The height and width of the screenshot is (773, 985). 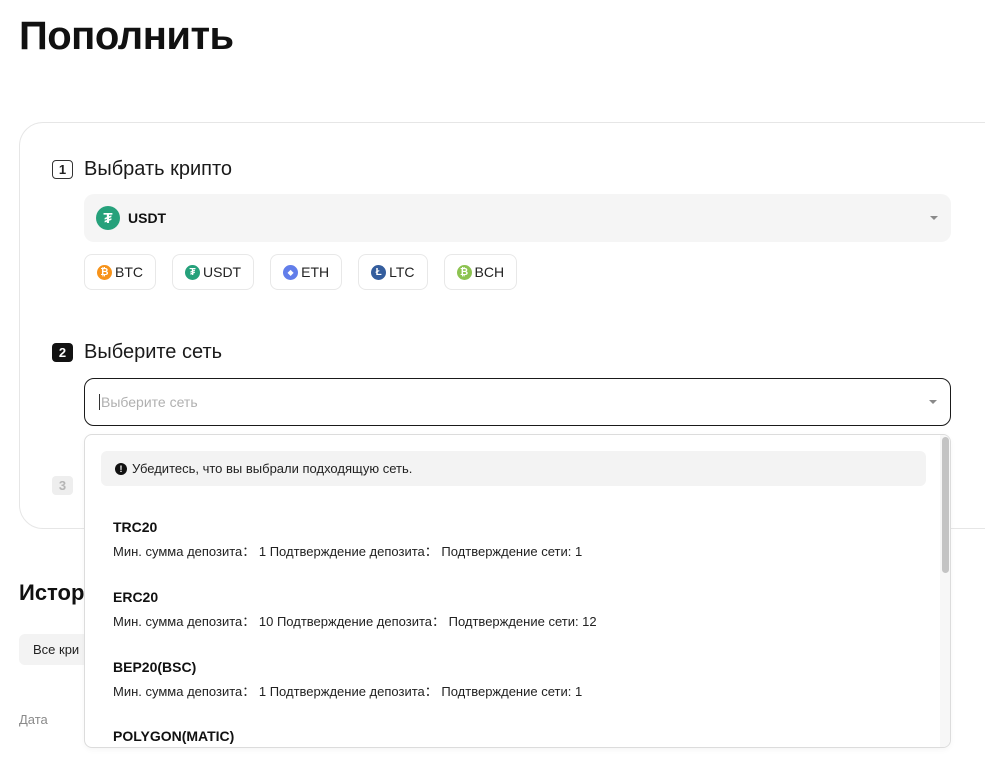 What do you see at coordinates (136, 597) in the screenshot?
I see `network-name: ERC20` at bounding box center [136, 597].